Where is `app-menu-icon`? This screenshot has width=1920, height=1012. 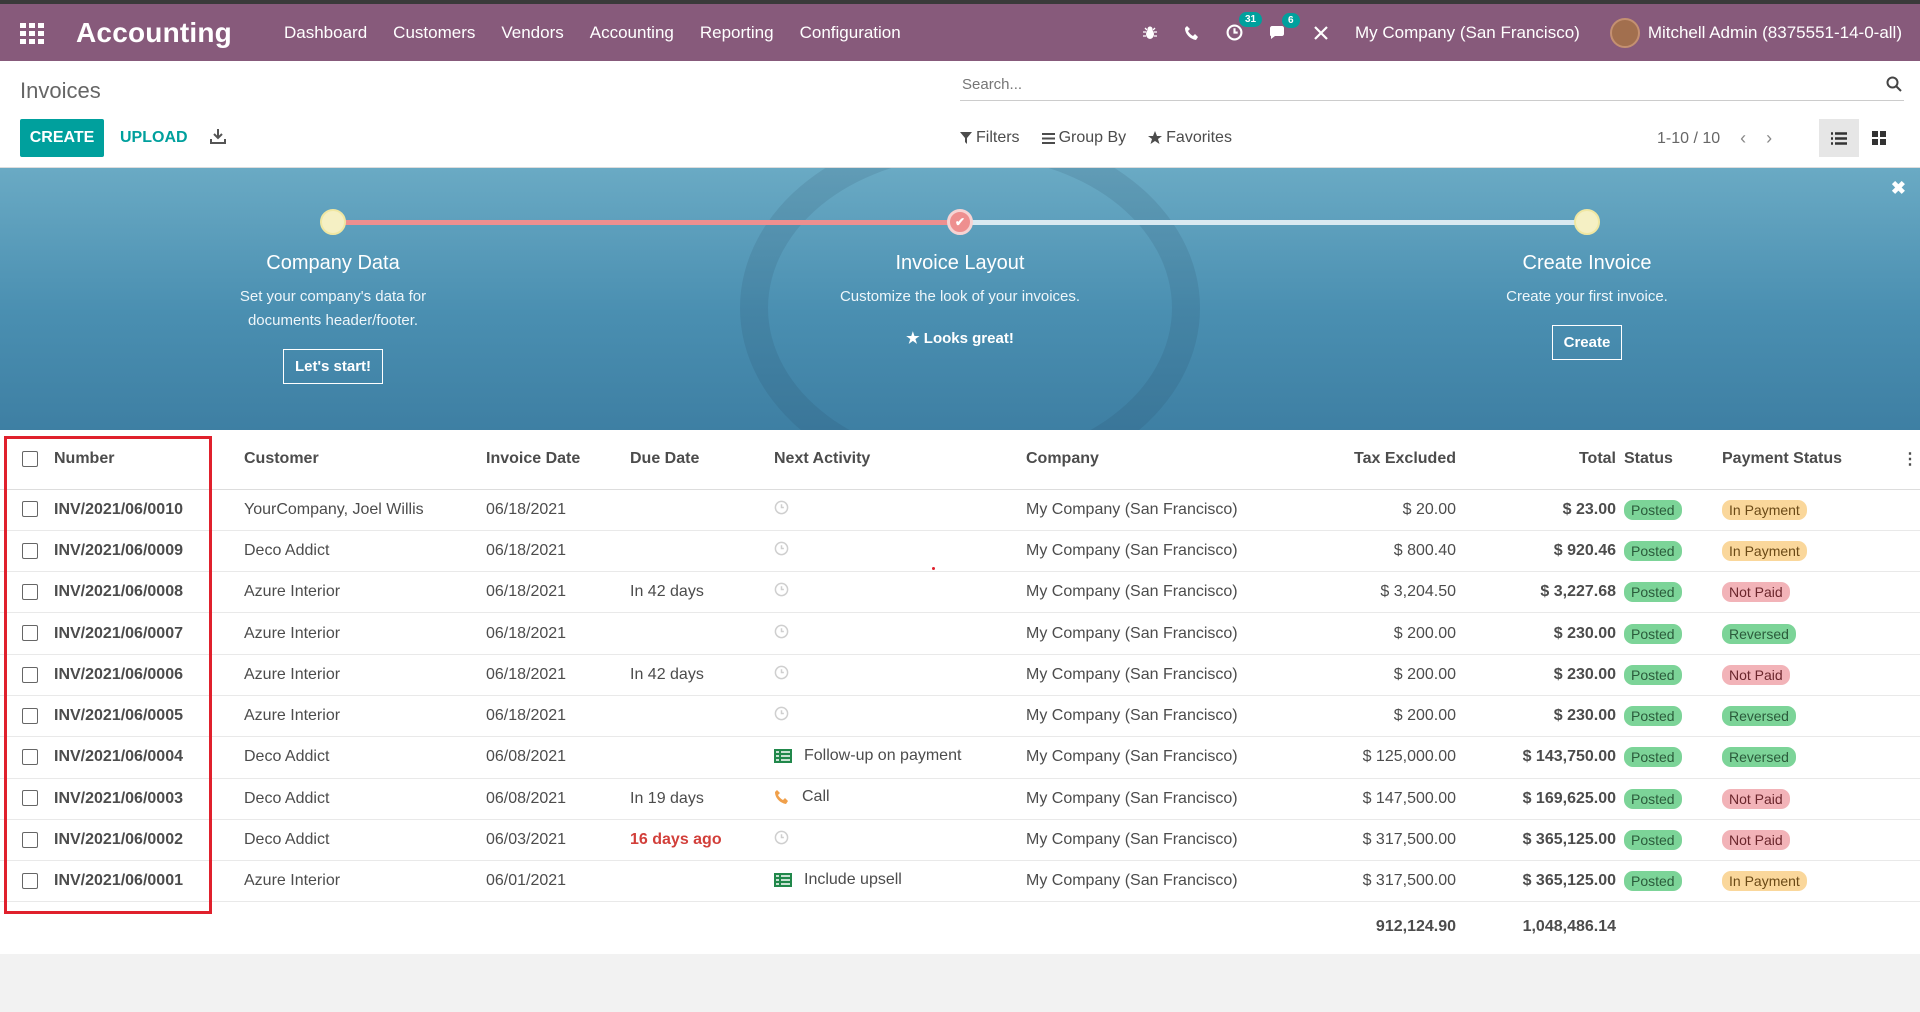 app-menu-icon is located at coordinates (33, 33).